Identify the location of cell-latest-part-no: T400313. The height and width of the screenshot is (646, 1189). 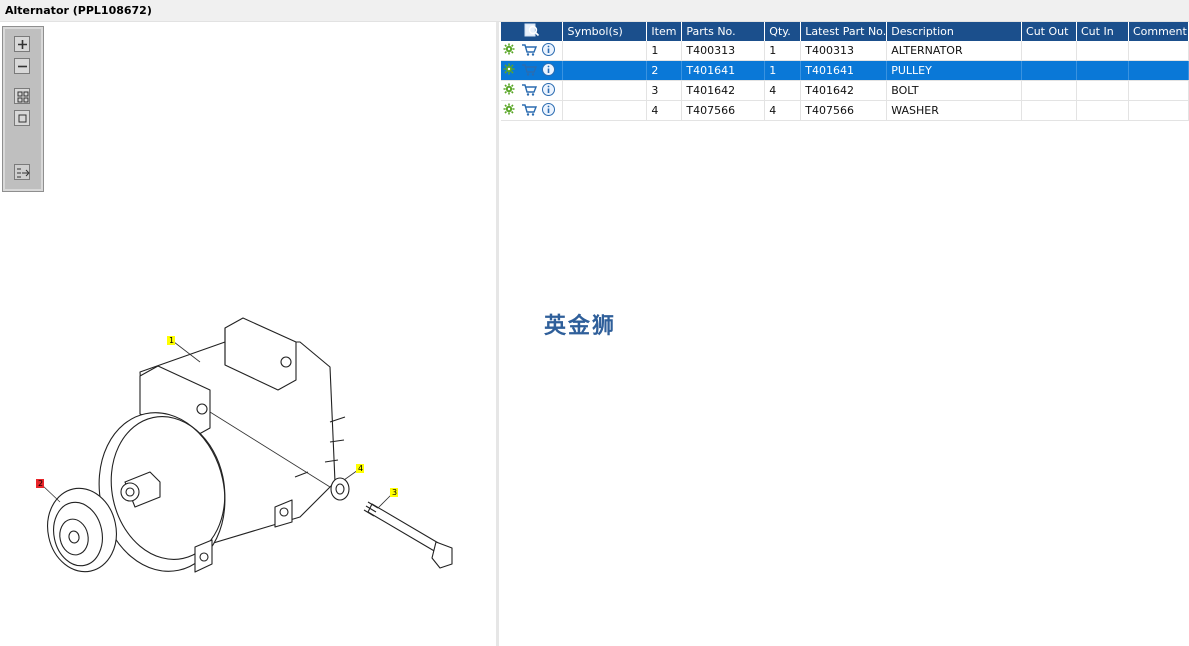
(844, 51).